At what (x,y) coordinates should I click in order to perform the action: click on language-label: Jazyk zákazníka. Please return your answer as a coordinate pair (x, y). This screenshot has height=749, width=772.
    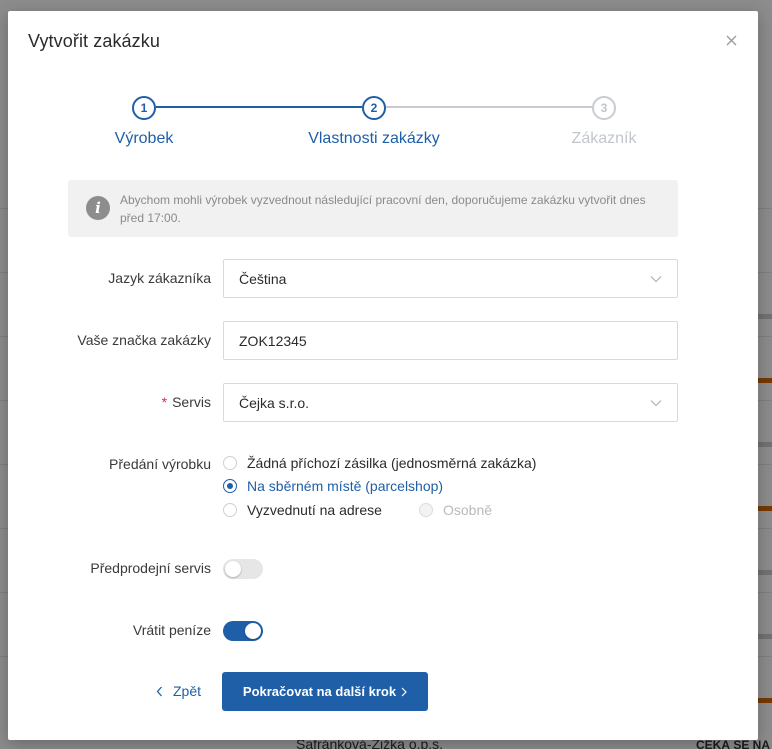
    Looking at the image, I should click on (159, 278).